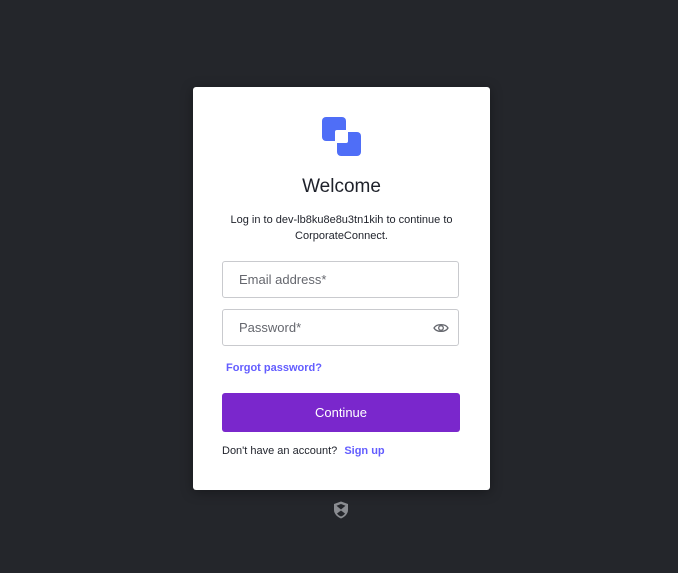  What do you see at coordinates (274, 368) in the screenshot?
I see `forgot-password-link: Forgot password?` at bounding box center [274, 368].